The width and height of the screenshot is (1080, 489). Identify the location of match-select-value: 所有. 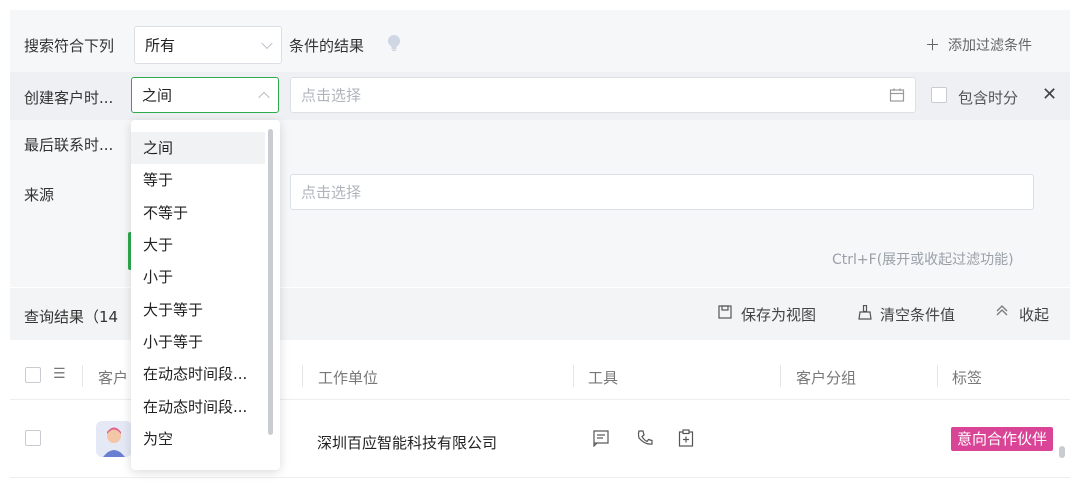
(160, 45).